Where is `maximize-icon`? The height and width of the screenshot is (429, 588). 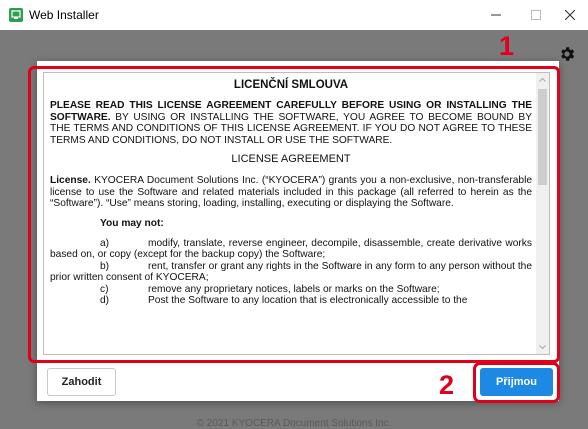 maximize-icon is located at coordinates (536, 15).